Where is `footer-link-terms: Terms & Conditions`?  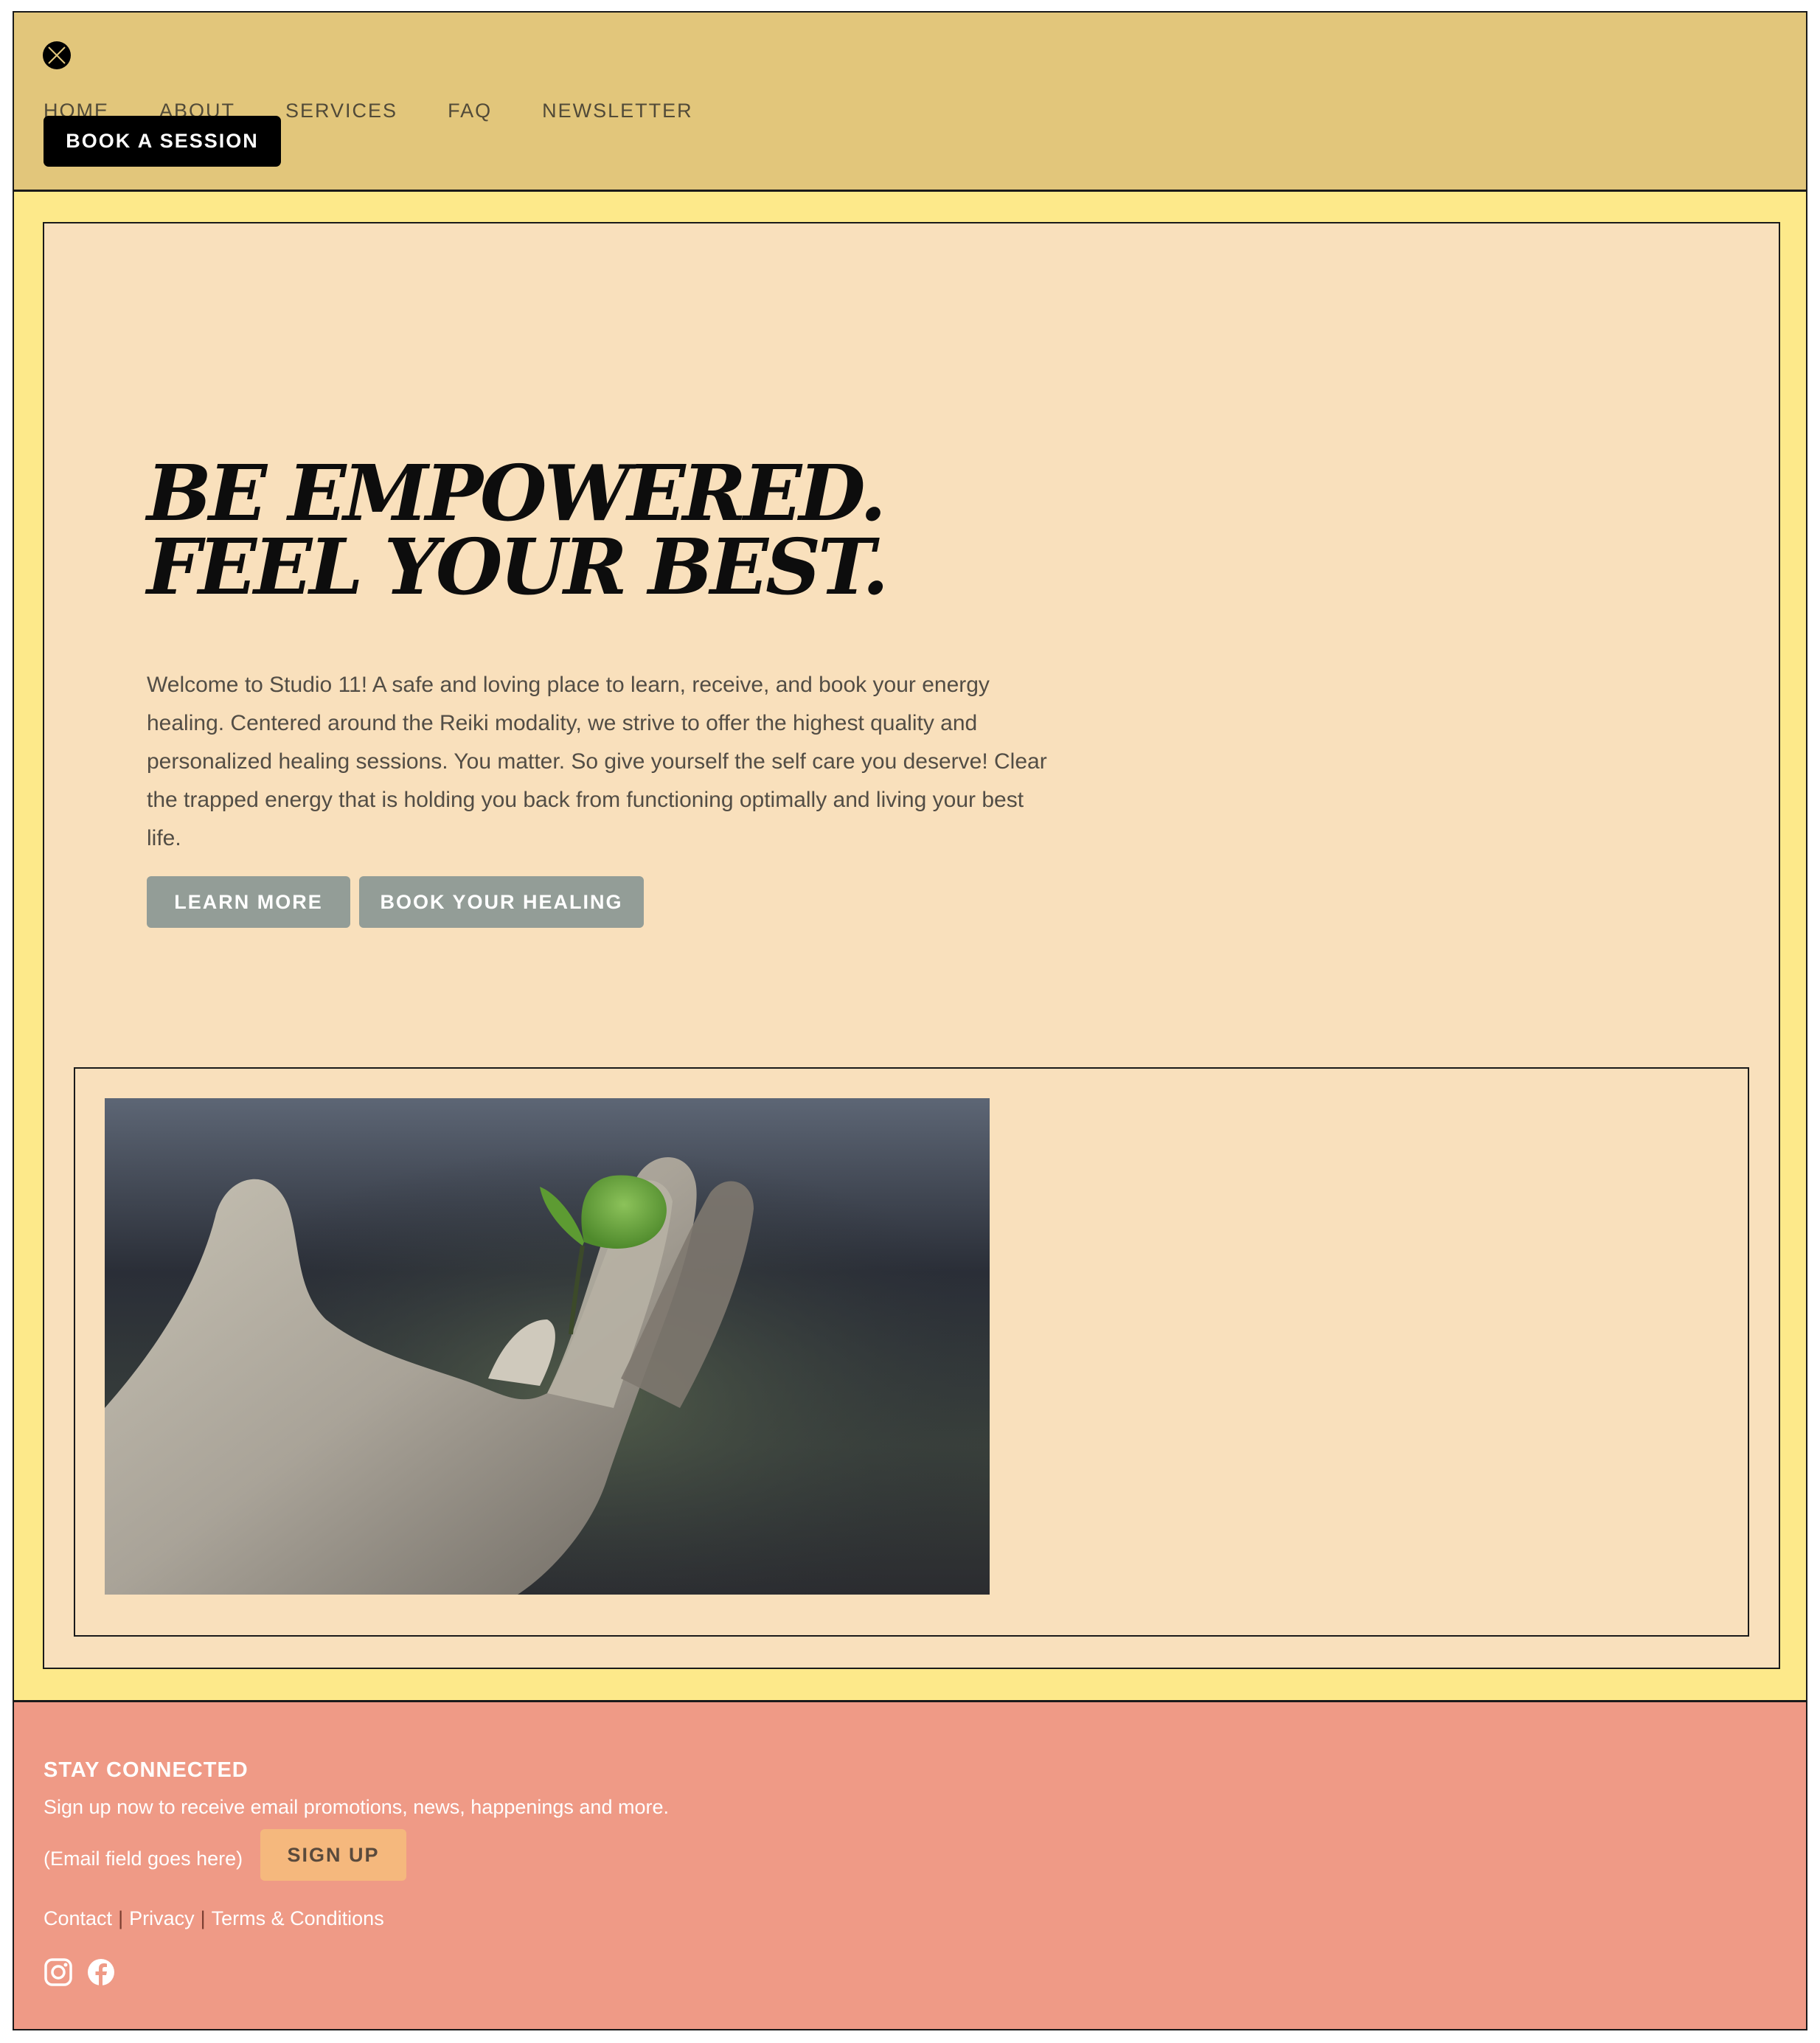 footer-link-terms: Terms & Conditions is located at coordinates (298, 1919).